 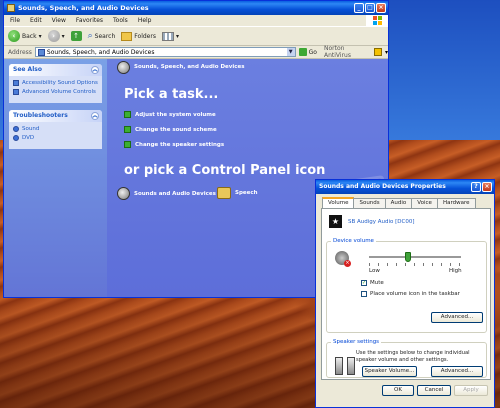 What do you see at coordinates (83, 8) in the screenshot?
I see `window-title: Sounds, Speech, and Audio Devices` at bounding box center [83, 8].